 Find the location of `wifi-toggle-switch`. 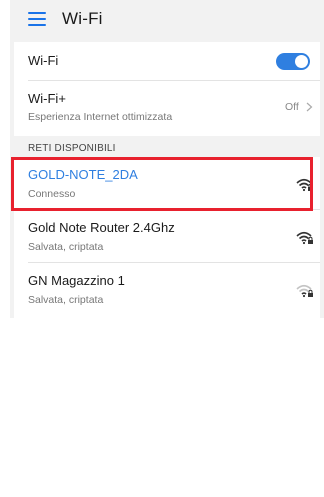

wifi-toggle-switch is located at coordinates (293, 61).